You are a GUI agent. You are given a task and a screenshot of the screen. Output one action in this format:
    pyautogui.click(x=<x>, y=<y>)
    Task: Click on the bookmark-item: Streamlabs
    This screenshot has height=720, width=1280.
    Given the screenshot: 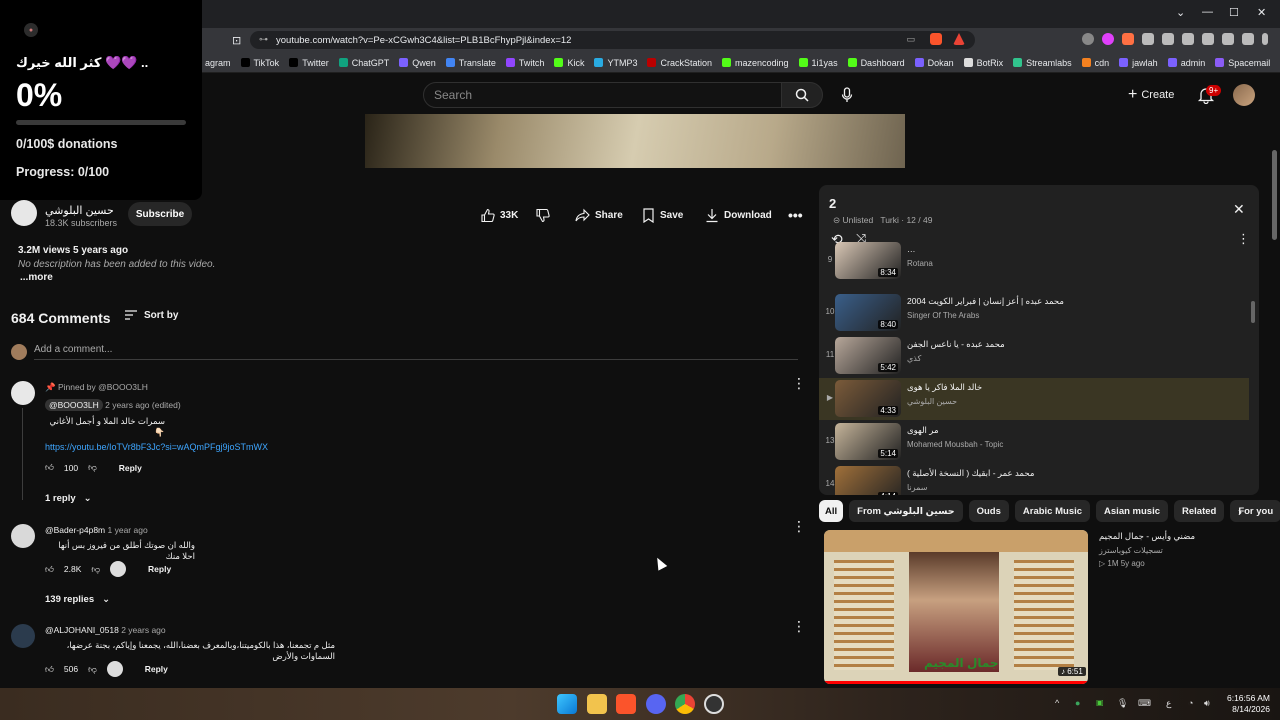 What is the action you would take?
    pyautogui.click(x=1042, y=63)
    